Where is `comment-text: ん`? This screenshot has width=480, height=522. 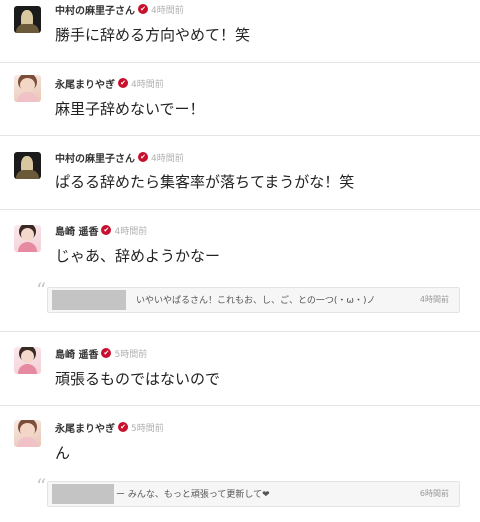
comment-text: ん is located at coordinates (63, 453).